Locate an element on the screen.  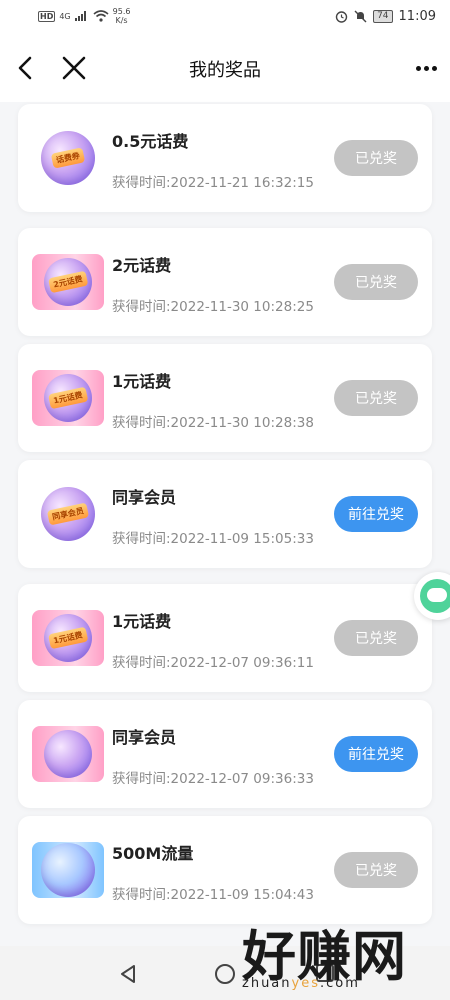
page-title: 我的奖品 is located at coordinates (225, 70).